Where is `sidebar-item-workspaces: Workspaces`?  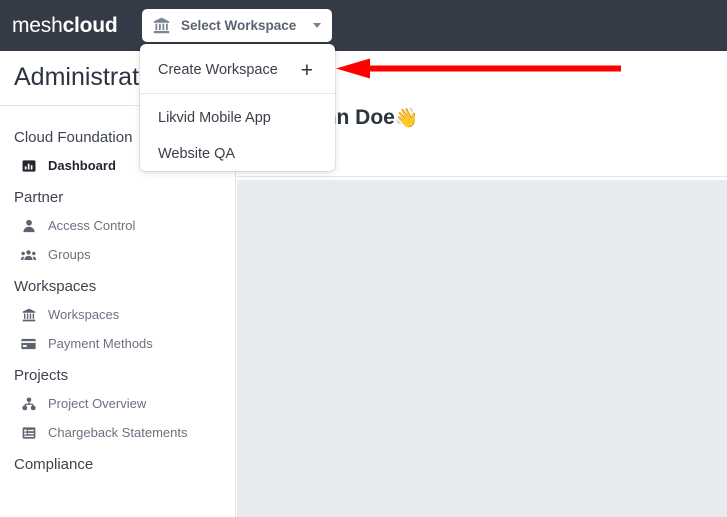
sidebar-item-workspaces: Workspaces is located at coordinates (117, 314).